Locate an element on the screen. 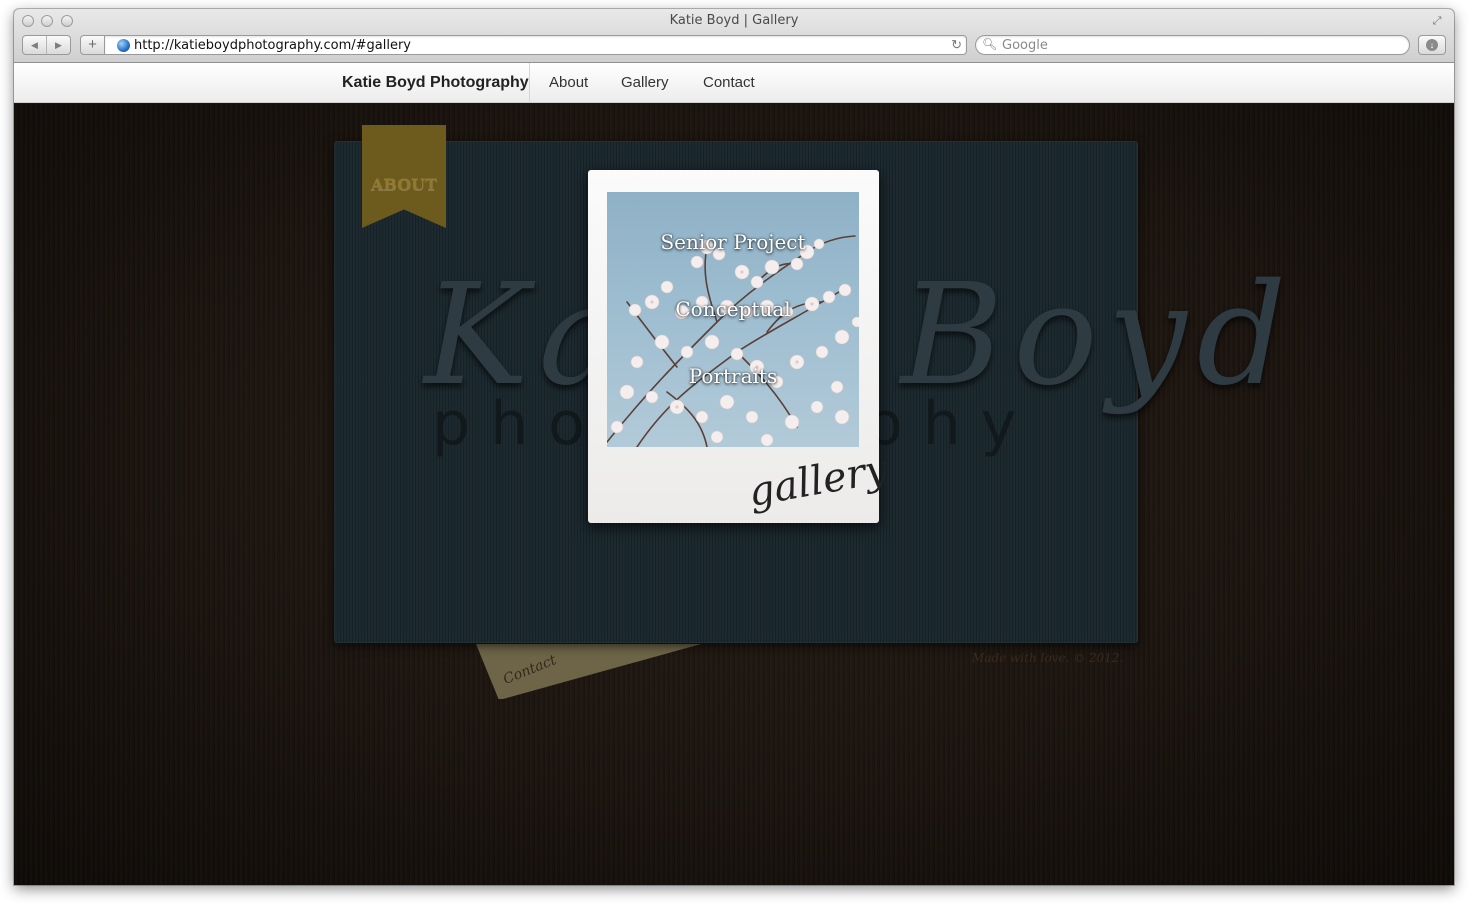 This screenshot has width=1468, height=904. nav-divider is located at coordinates (529, 83).